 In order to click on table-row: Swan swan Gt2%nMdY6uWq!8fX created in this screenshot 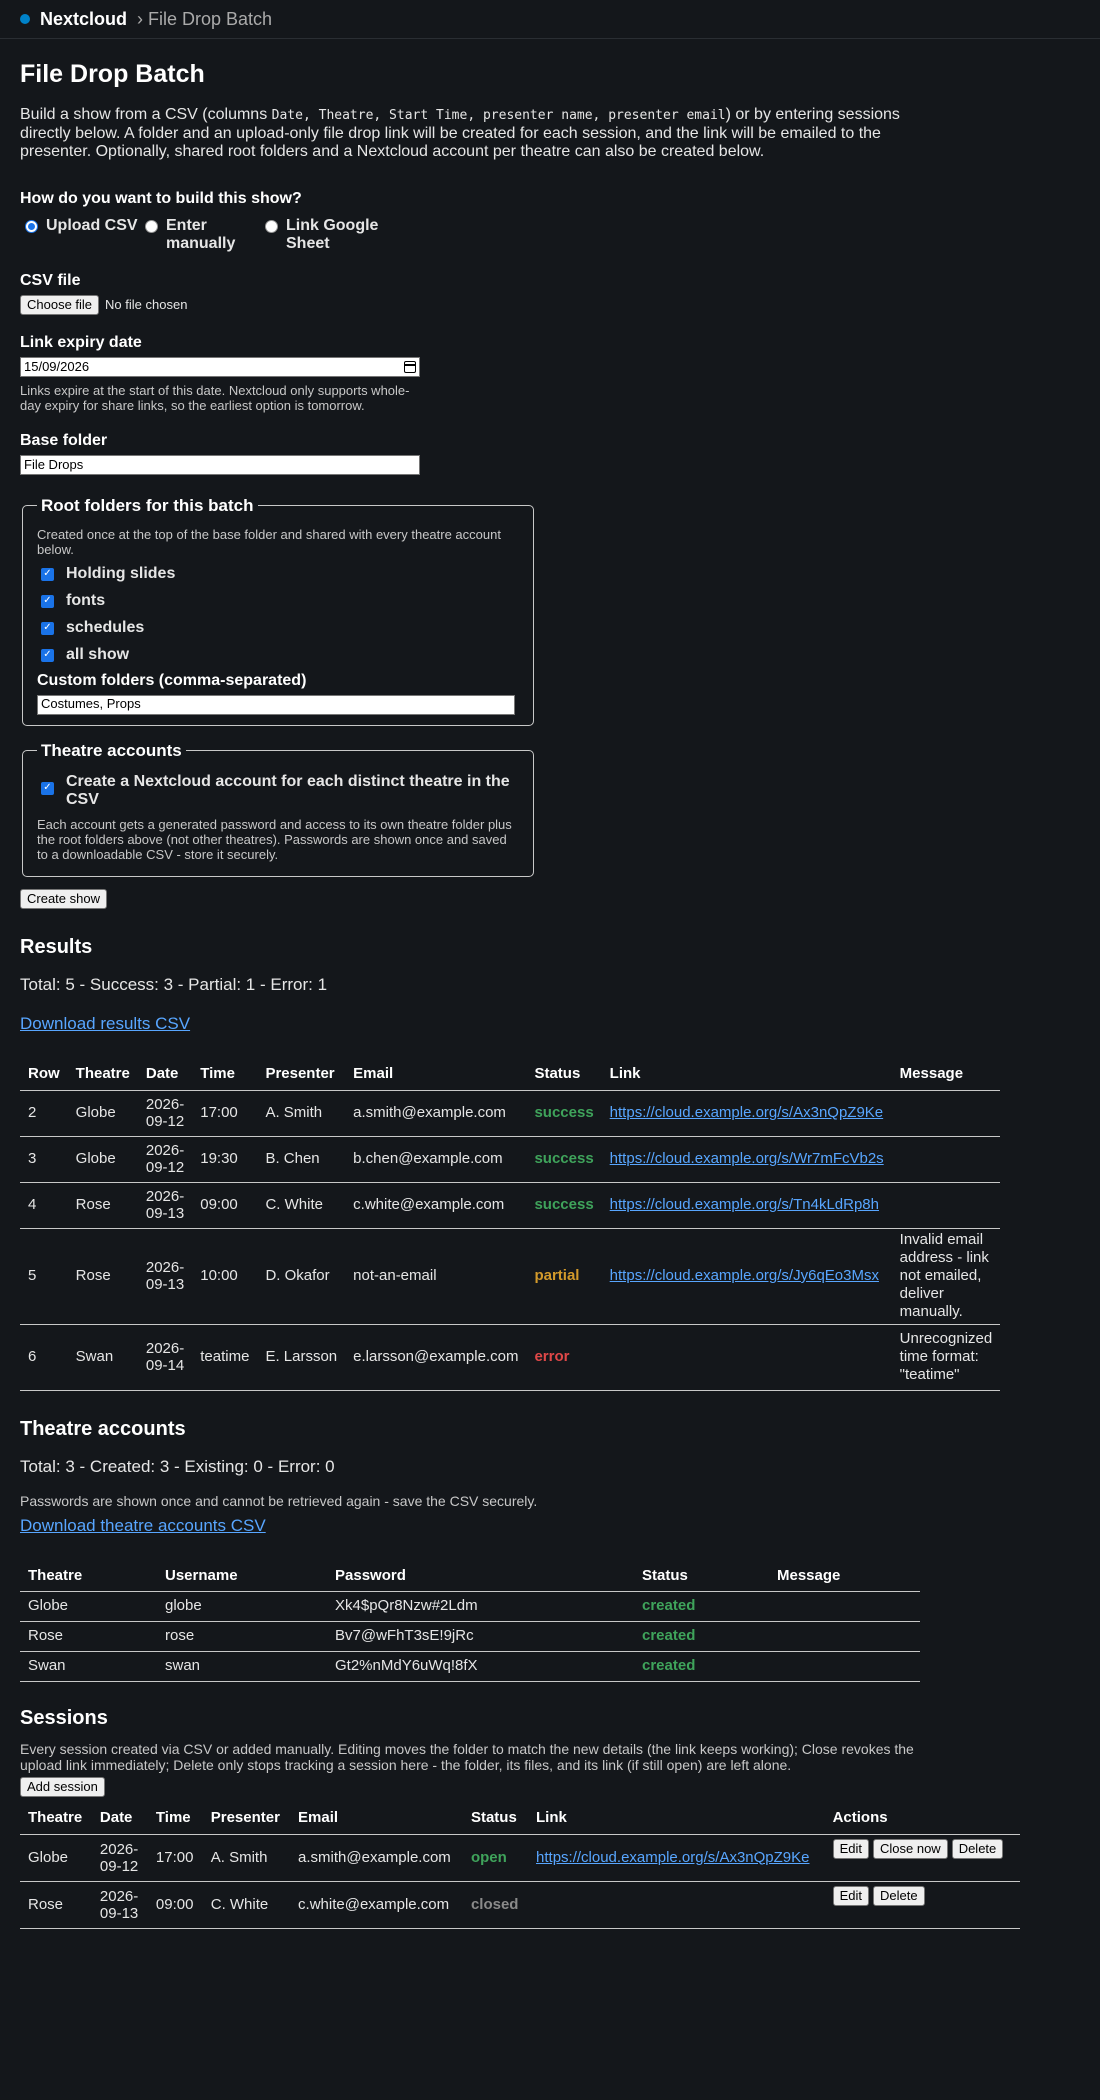, I will do `click(470, 1667)`.